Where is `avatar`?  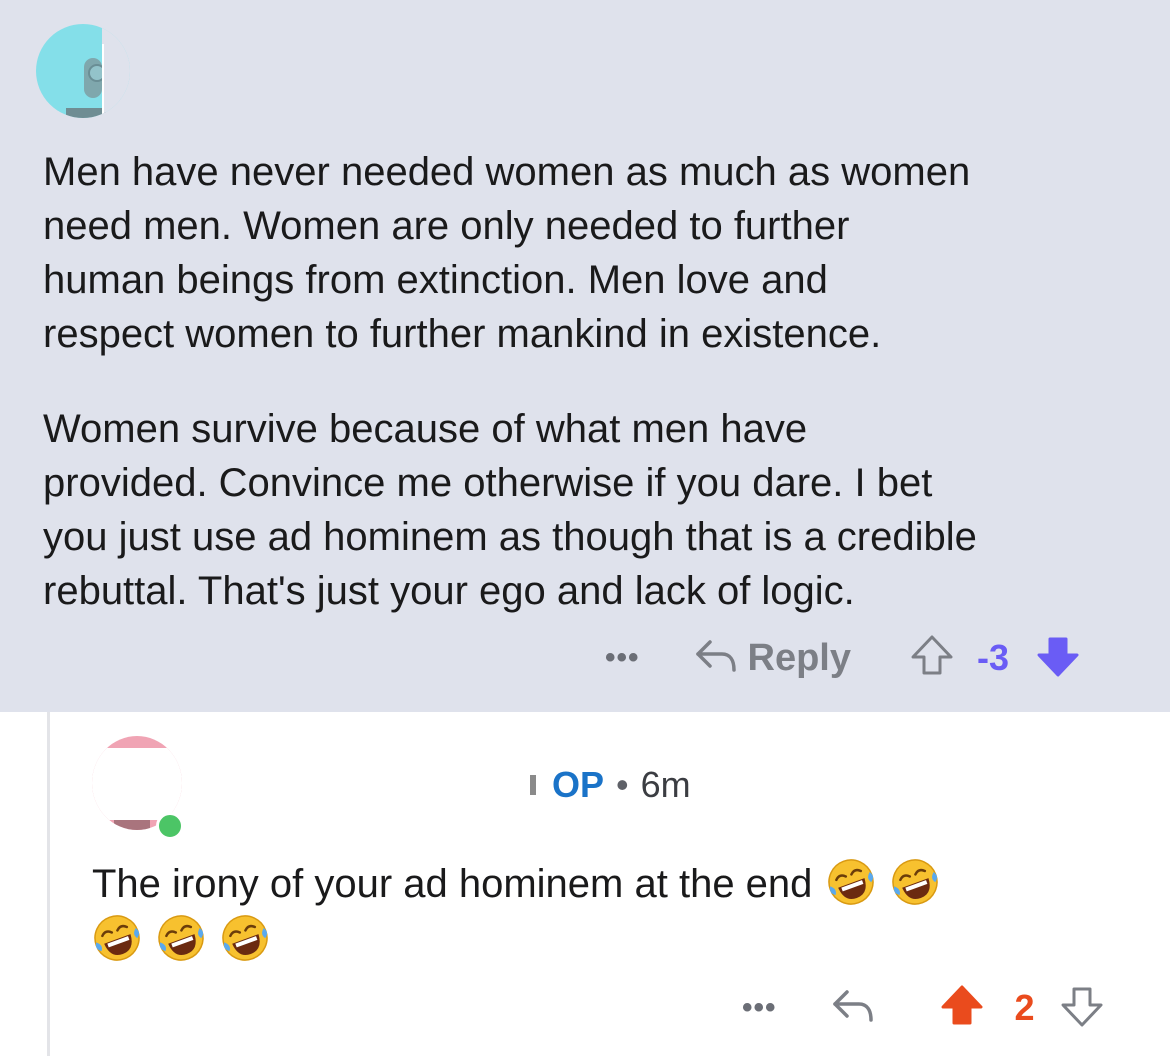 avatar is located at coordinates (83, 71).